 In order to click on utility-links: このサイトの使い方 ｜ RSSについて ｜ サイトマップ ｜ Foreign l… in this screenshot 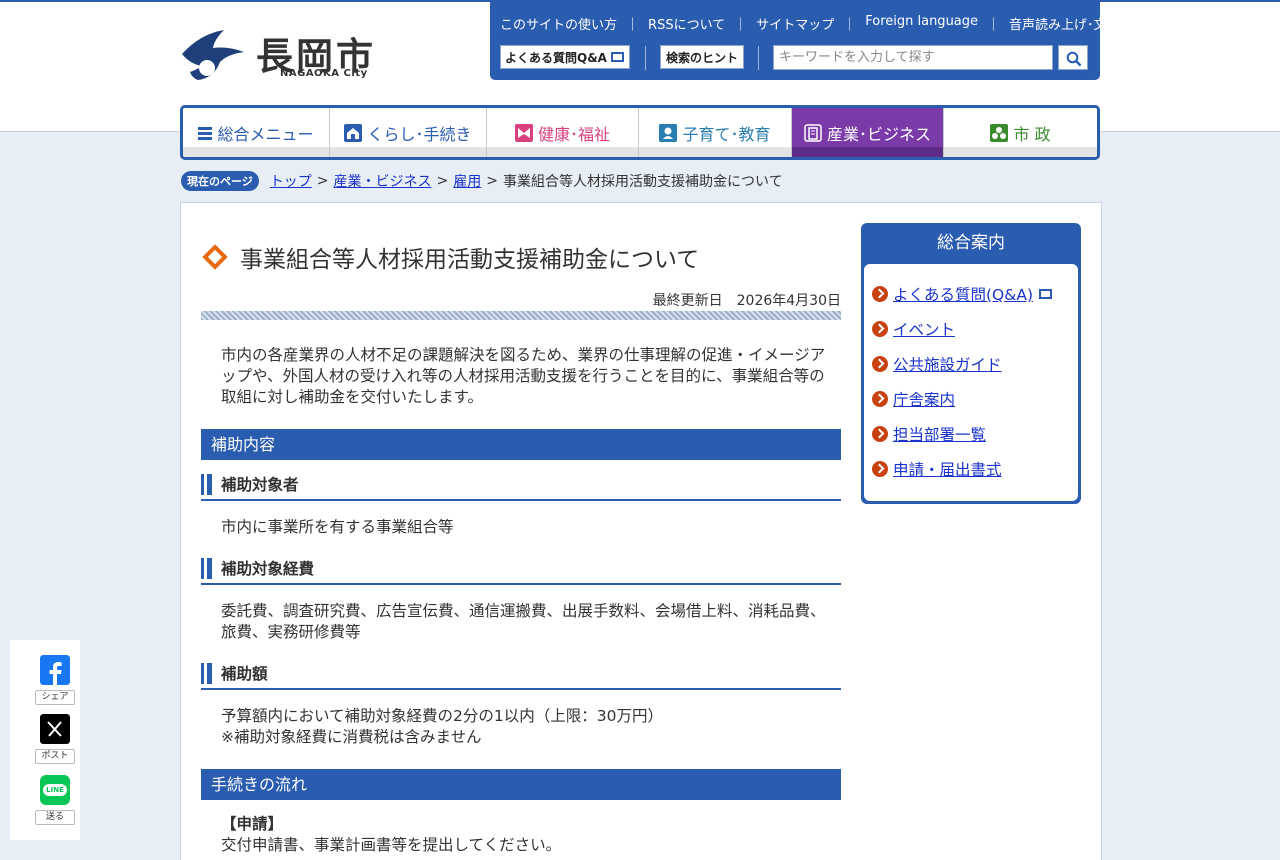, I will do `click(829, 23)`.